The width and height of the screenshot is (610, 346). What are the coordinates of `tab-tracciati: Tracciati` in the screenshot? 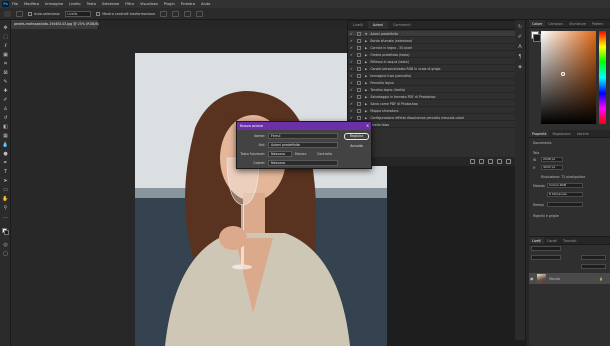 It's located at (569, 240).